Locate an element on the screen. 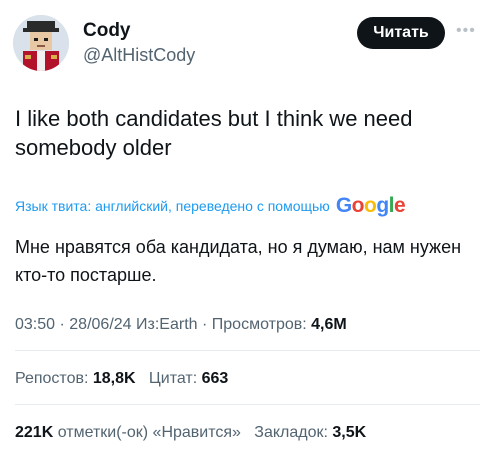 The width and height of the screenshot is (495, 450). reposts-quotes-row: Репостов: 18,8K Цитат: 663 is located at coordinates (121, 379).